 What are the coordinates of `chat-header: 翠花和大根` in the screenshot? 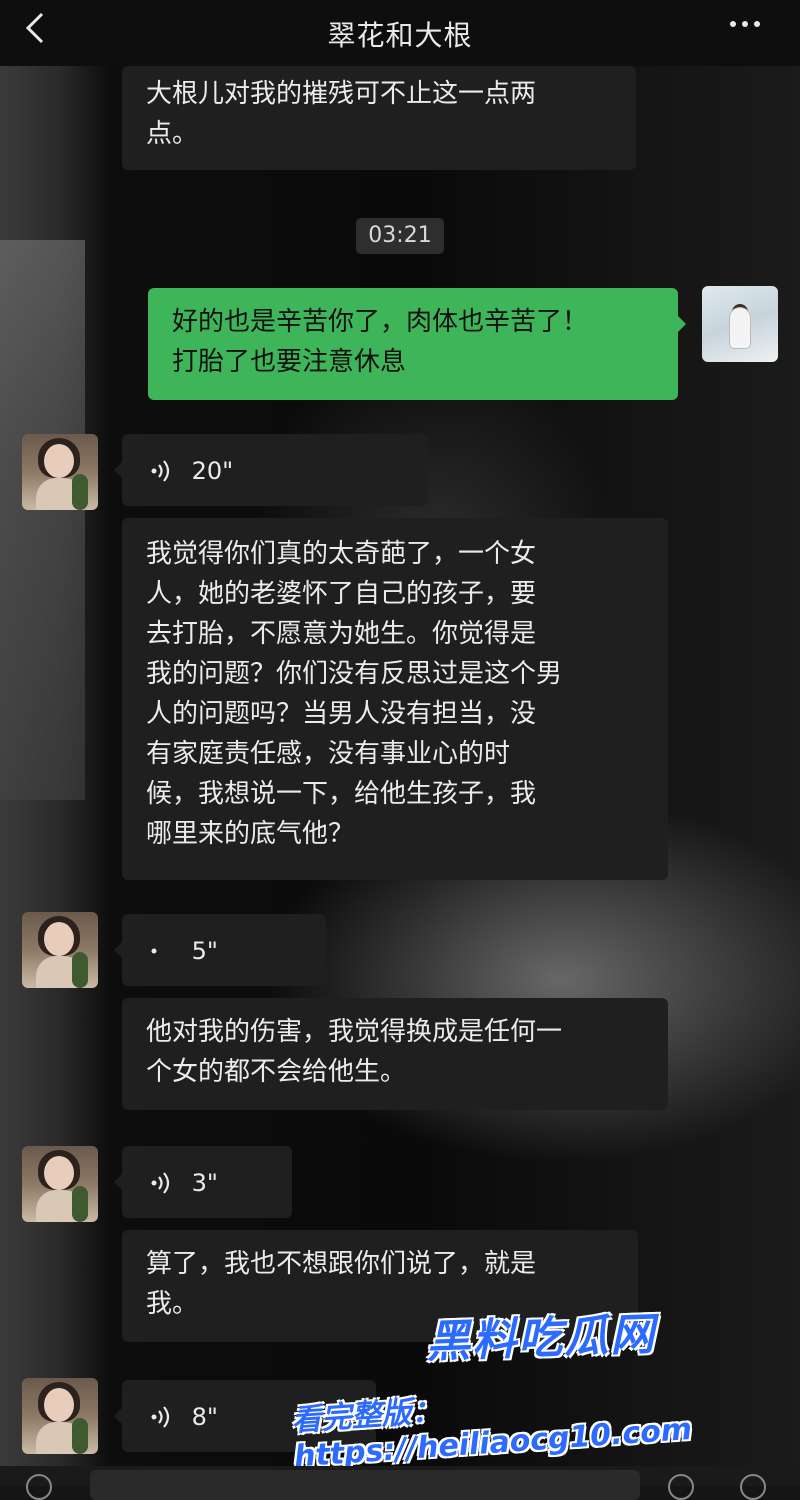 It's located at (400, 33).